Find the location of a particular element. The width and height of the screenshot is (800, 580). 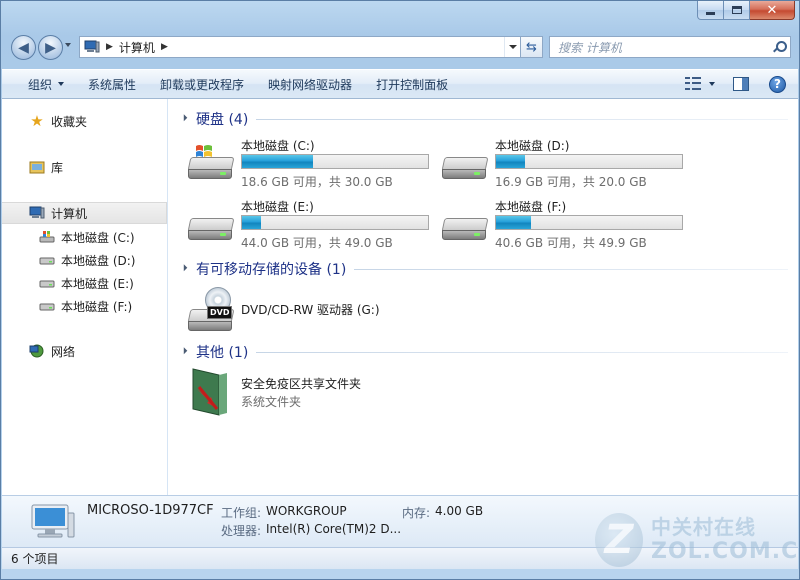

shared-folder-tile: 安全免疫区共享文件夹 系统文件夹 is located at coordinates (307, 393).